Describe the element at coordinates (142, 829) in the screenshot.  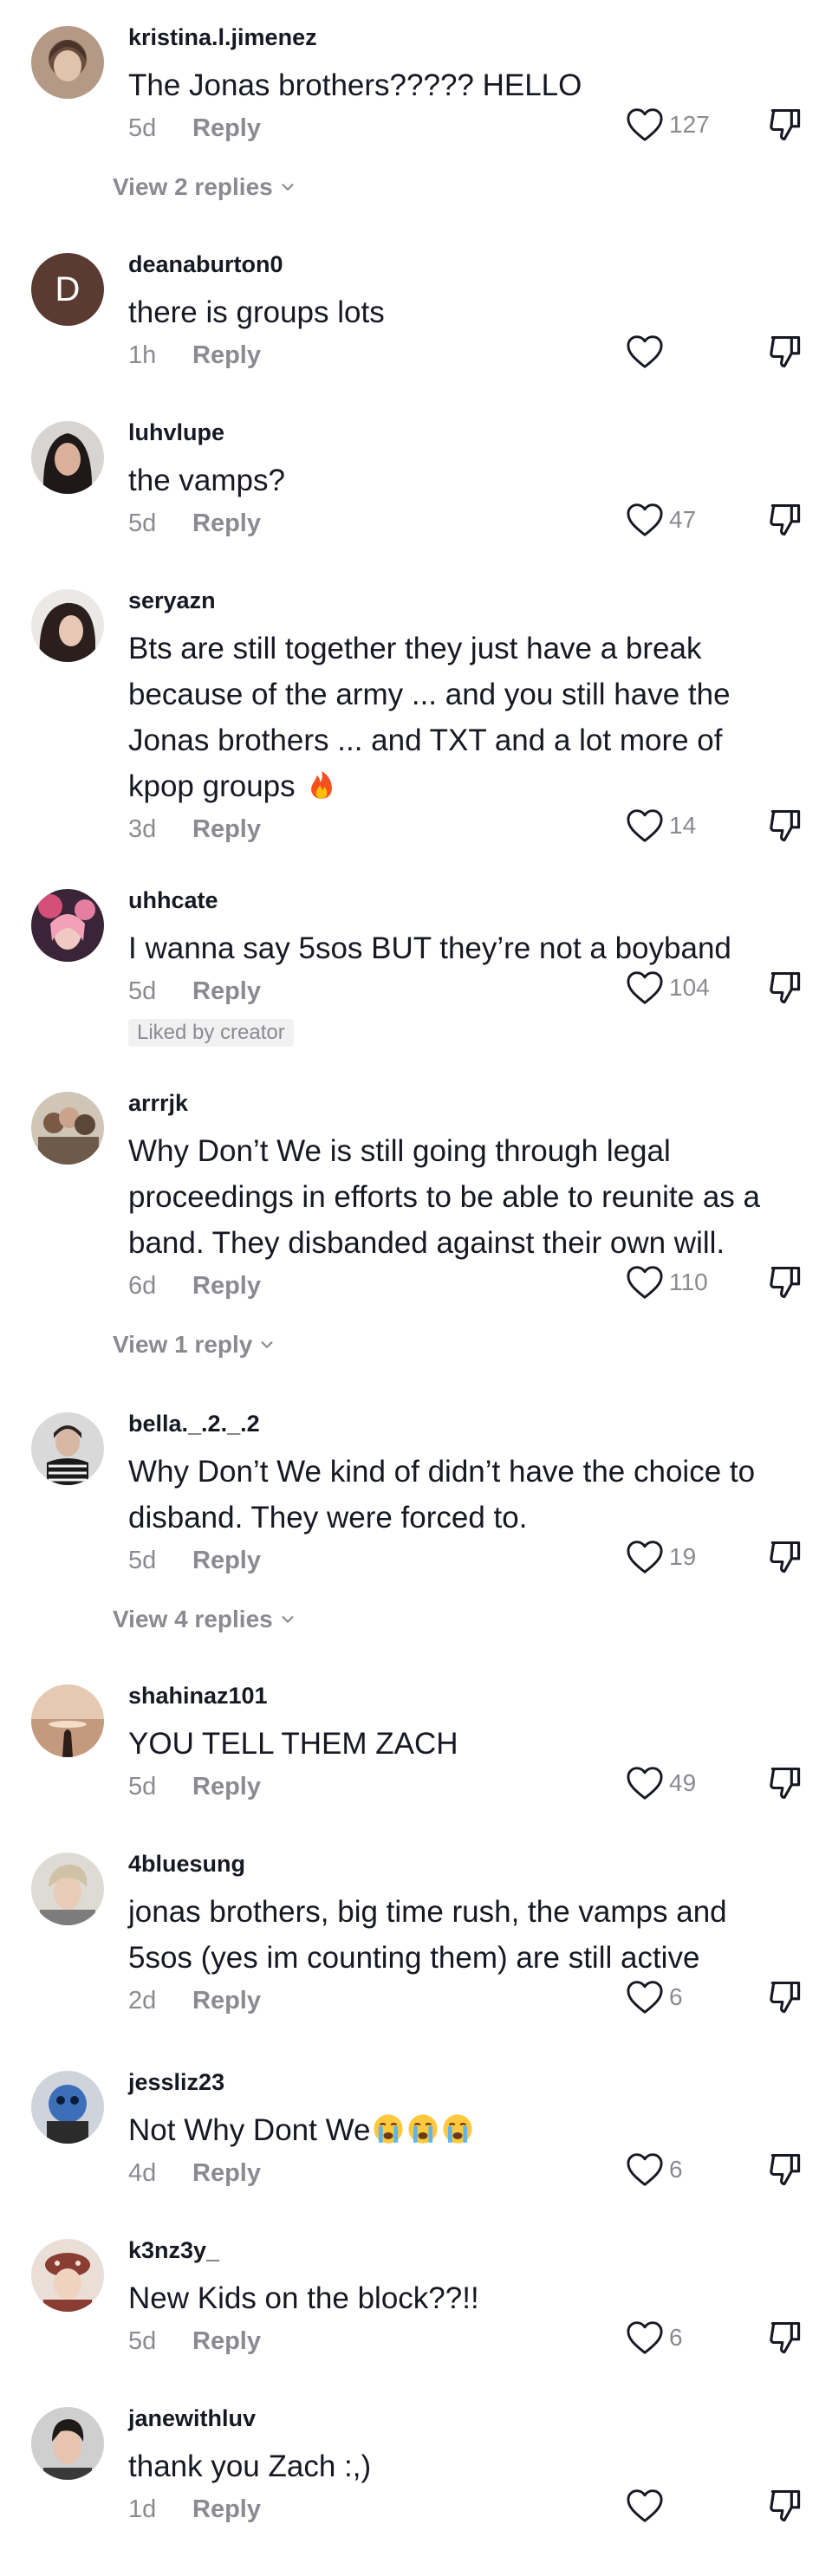
I see `comment-time: 3d` at that location.